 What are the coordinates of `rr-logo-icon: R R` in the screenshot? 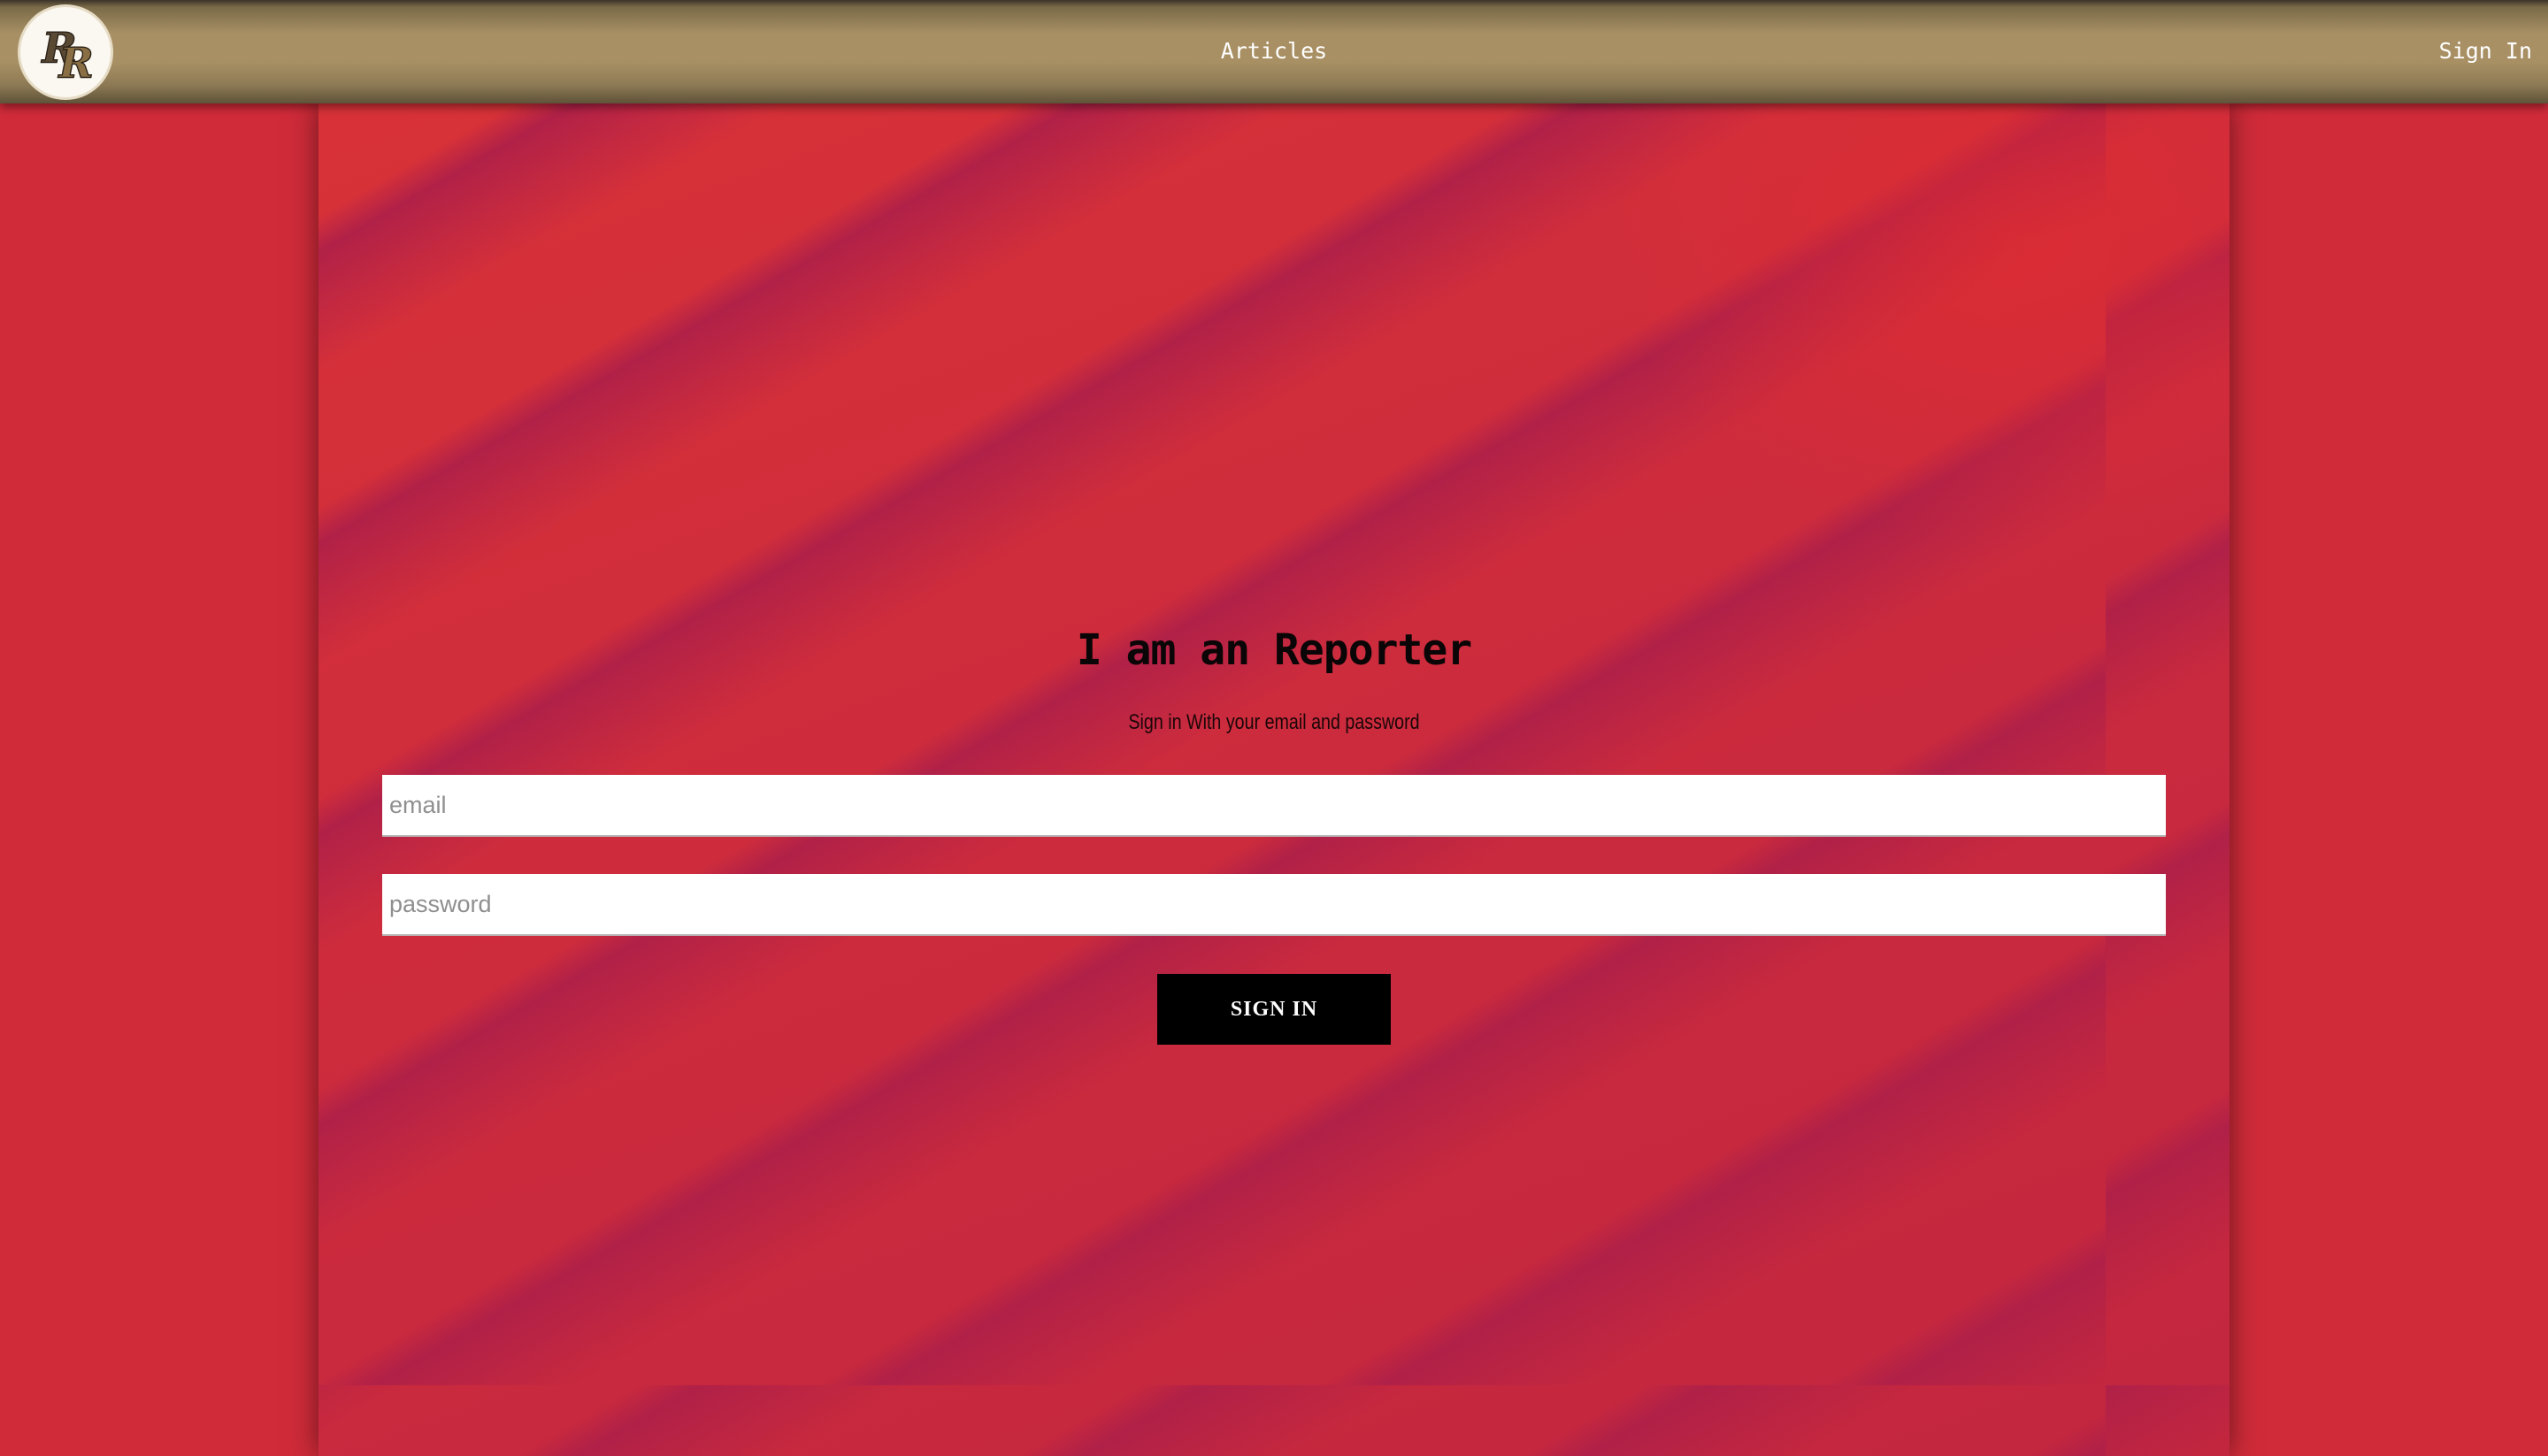 It's located at (65, 52).